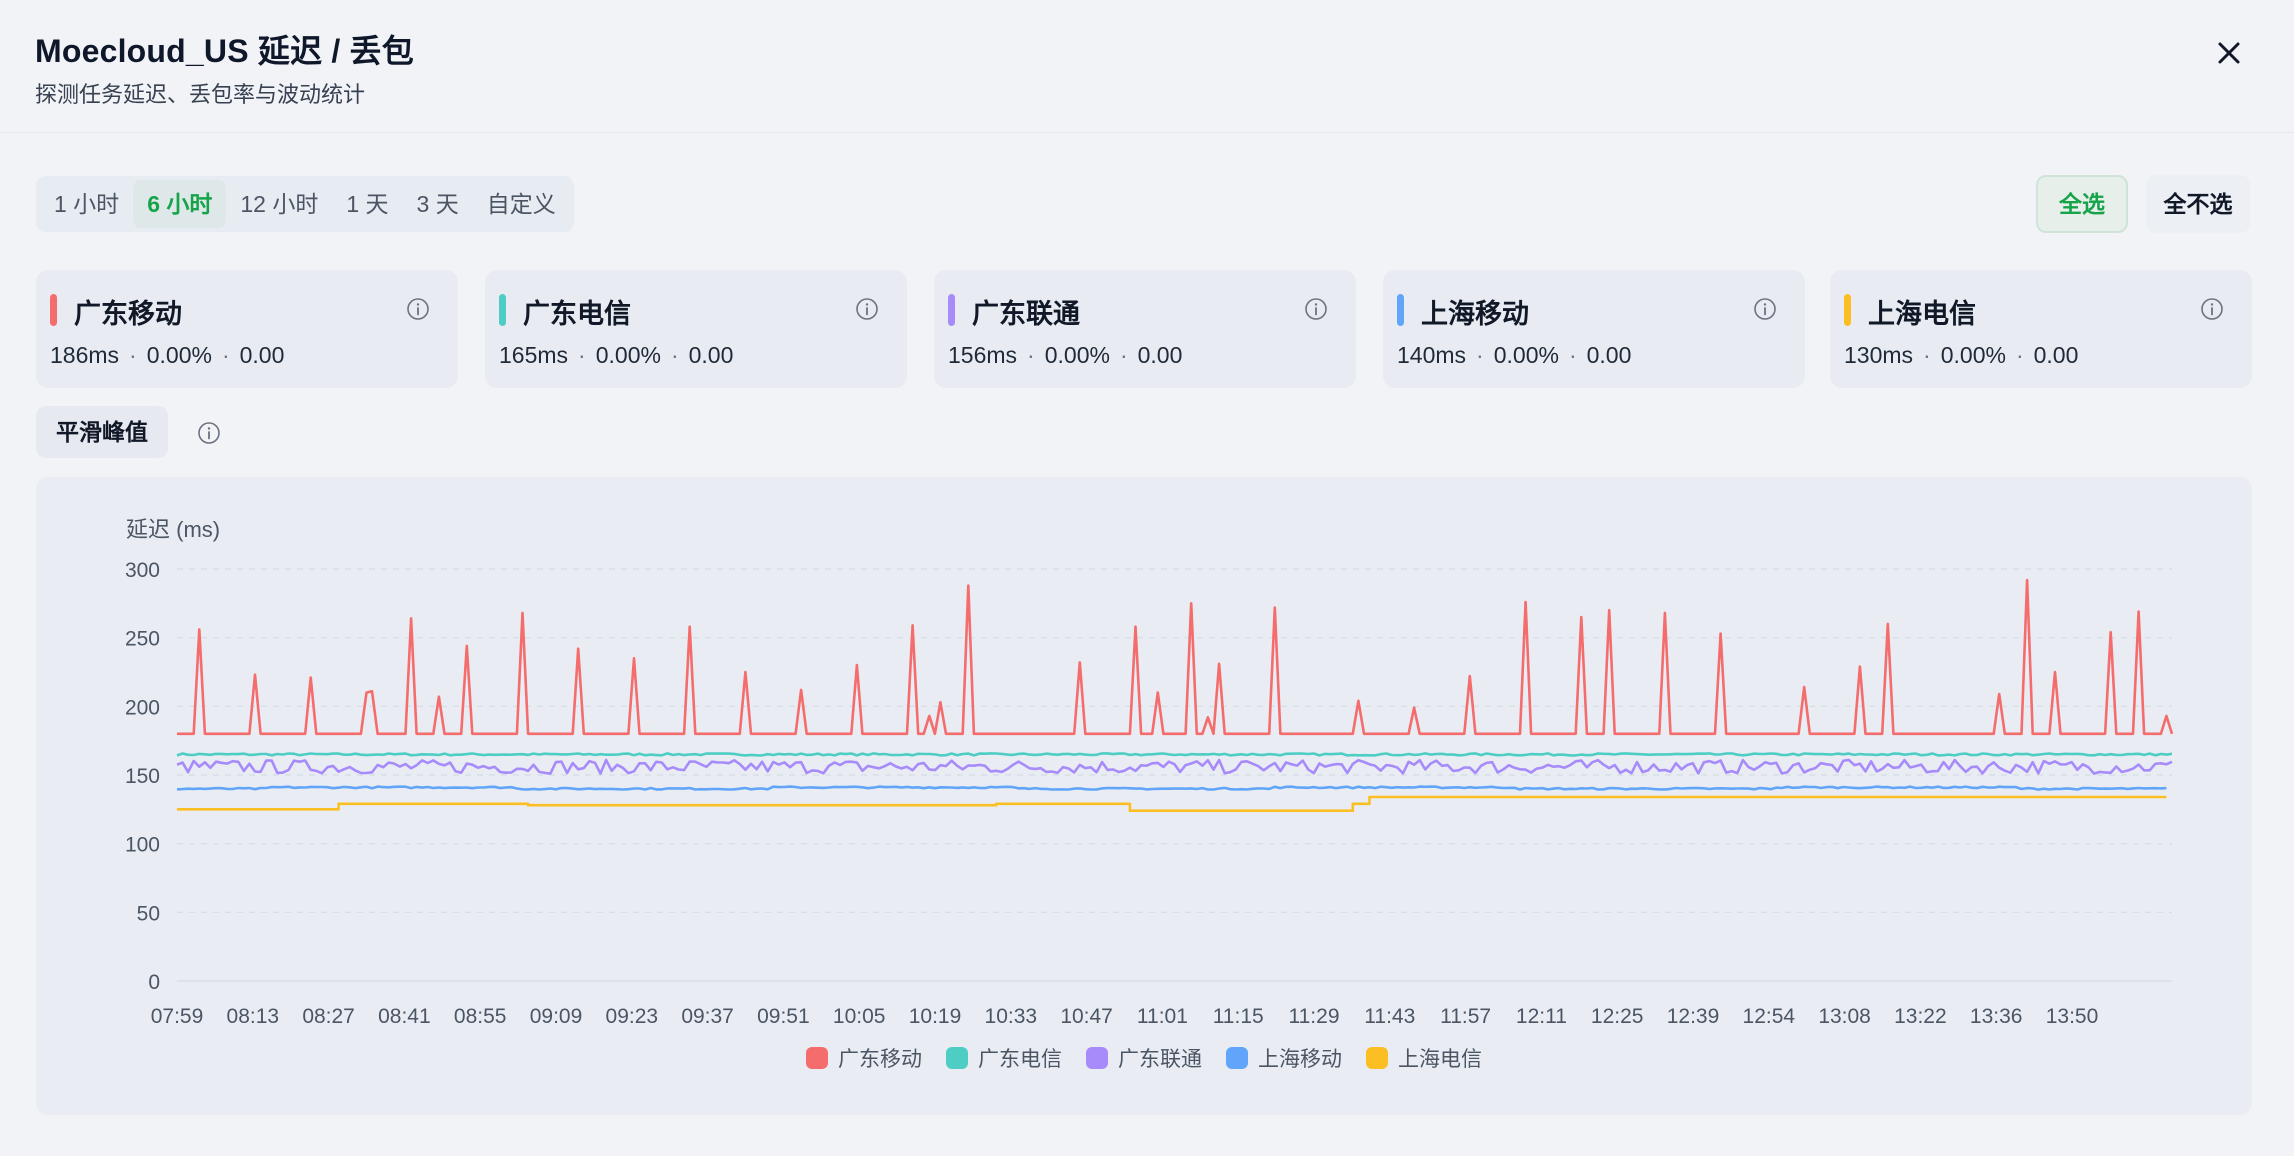 The width and height of the screenshot is (2294, 1156). I want to click on latency-value: 130ms, so click(1879, 355).